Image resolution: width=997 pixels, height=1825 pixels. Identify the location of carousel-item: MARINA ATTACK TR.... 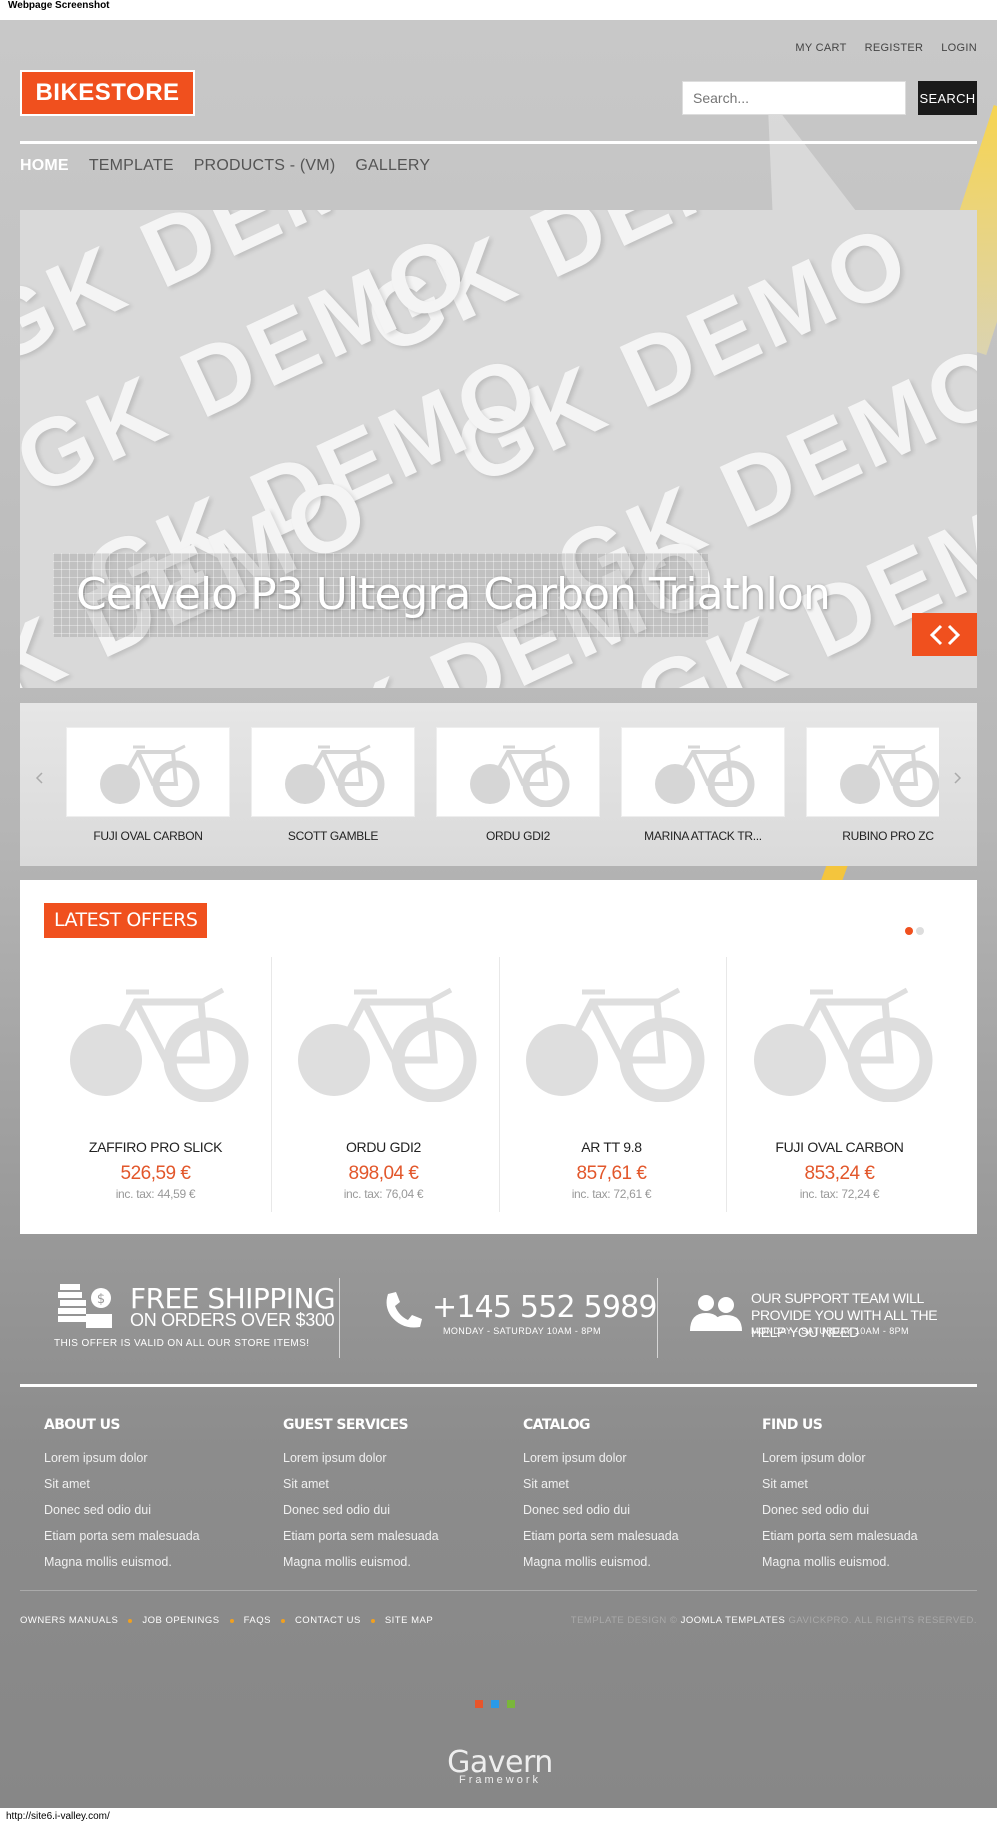
(703, 785).